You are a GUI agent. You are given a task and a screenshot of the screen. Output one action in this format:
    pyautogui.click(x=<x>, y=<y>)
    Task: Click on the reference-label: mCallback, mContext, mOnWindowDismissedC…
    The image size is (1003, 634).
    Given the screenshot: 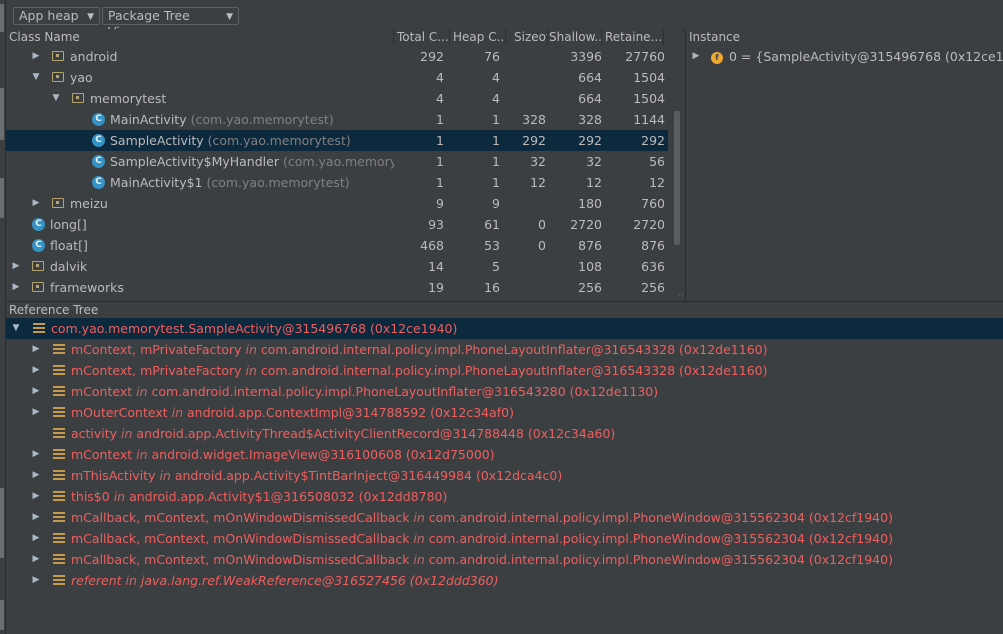 What is the action you would take?
    pyautogui.click(x=482, y=538)
    